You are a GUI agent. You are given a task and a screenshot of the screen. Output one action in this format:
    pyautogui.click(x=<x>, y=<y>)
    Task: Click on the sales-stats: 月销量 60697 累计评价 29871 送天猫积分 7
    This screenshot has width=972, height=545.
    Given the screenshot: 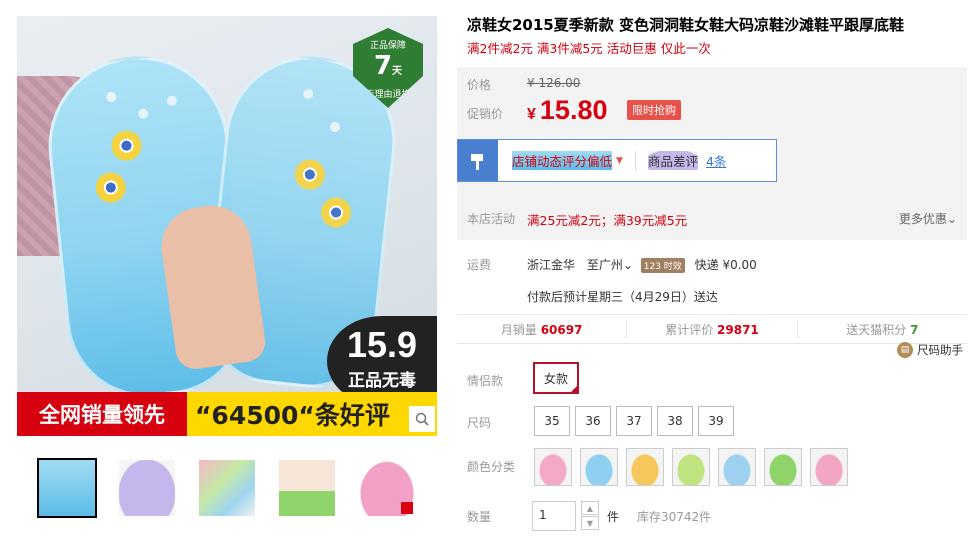 What is the action you would take?
    pyautogui.click(x=712, y=329)
    